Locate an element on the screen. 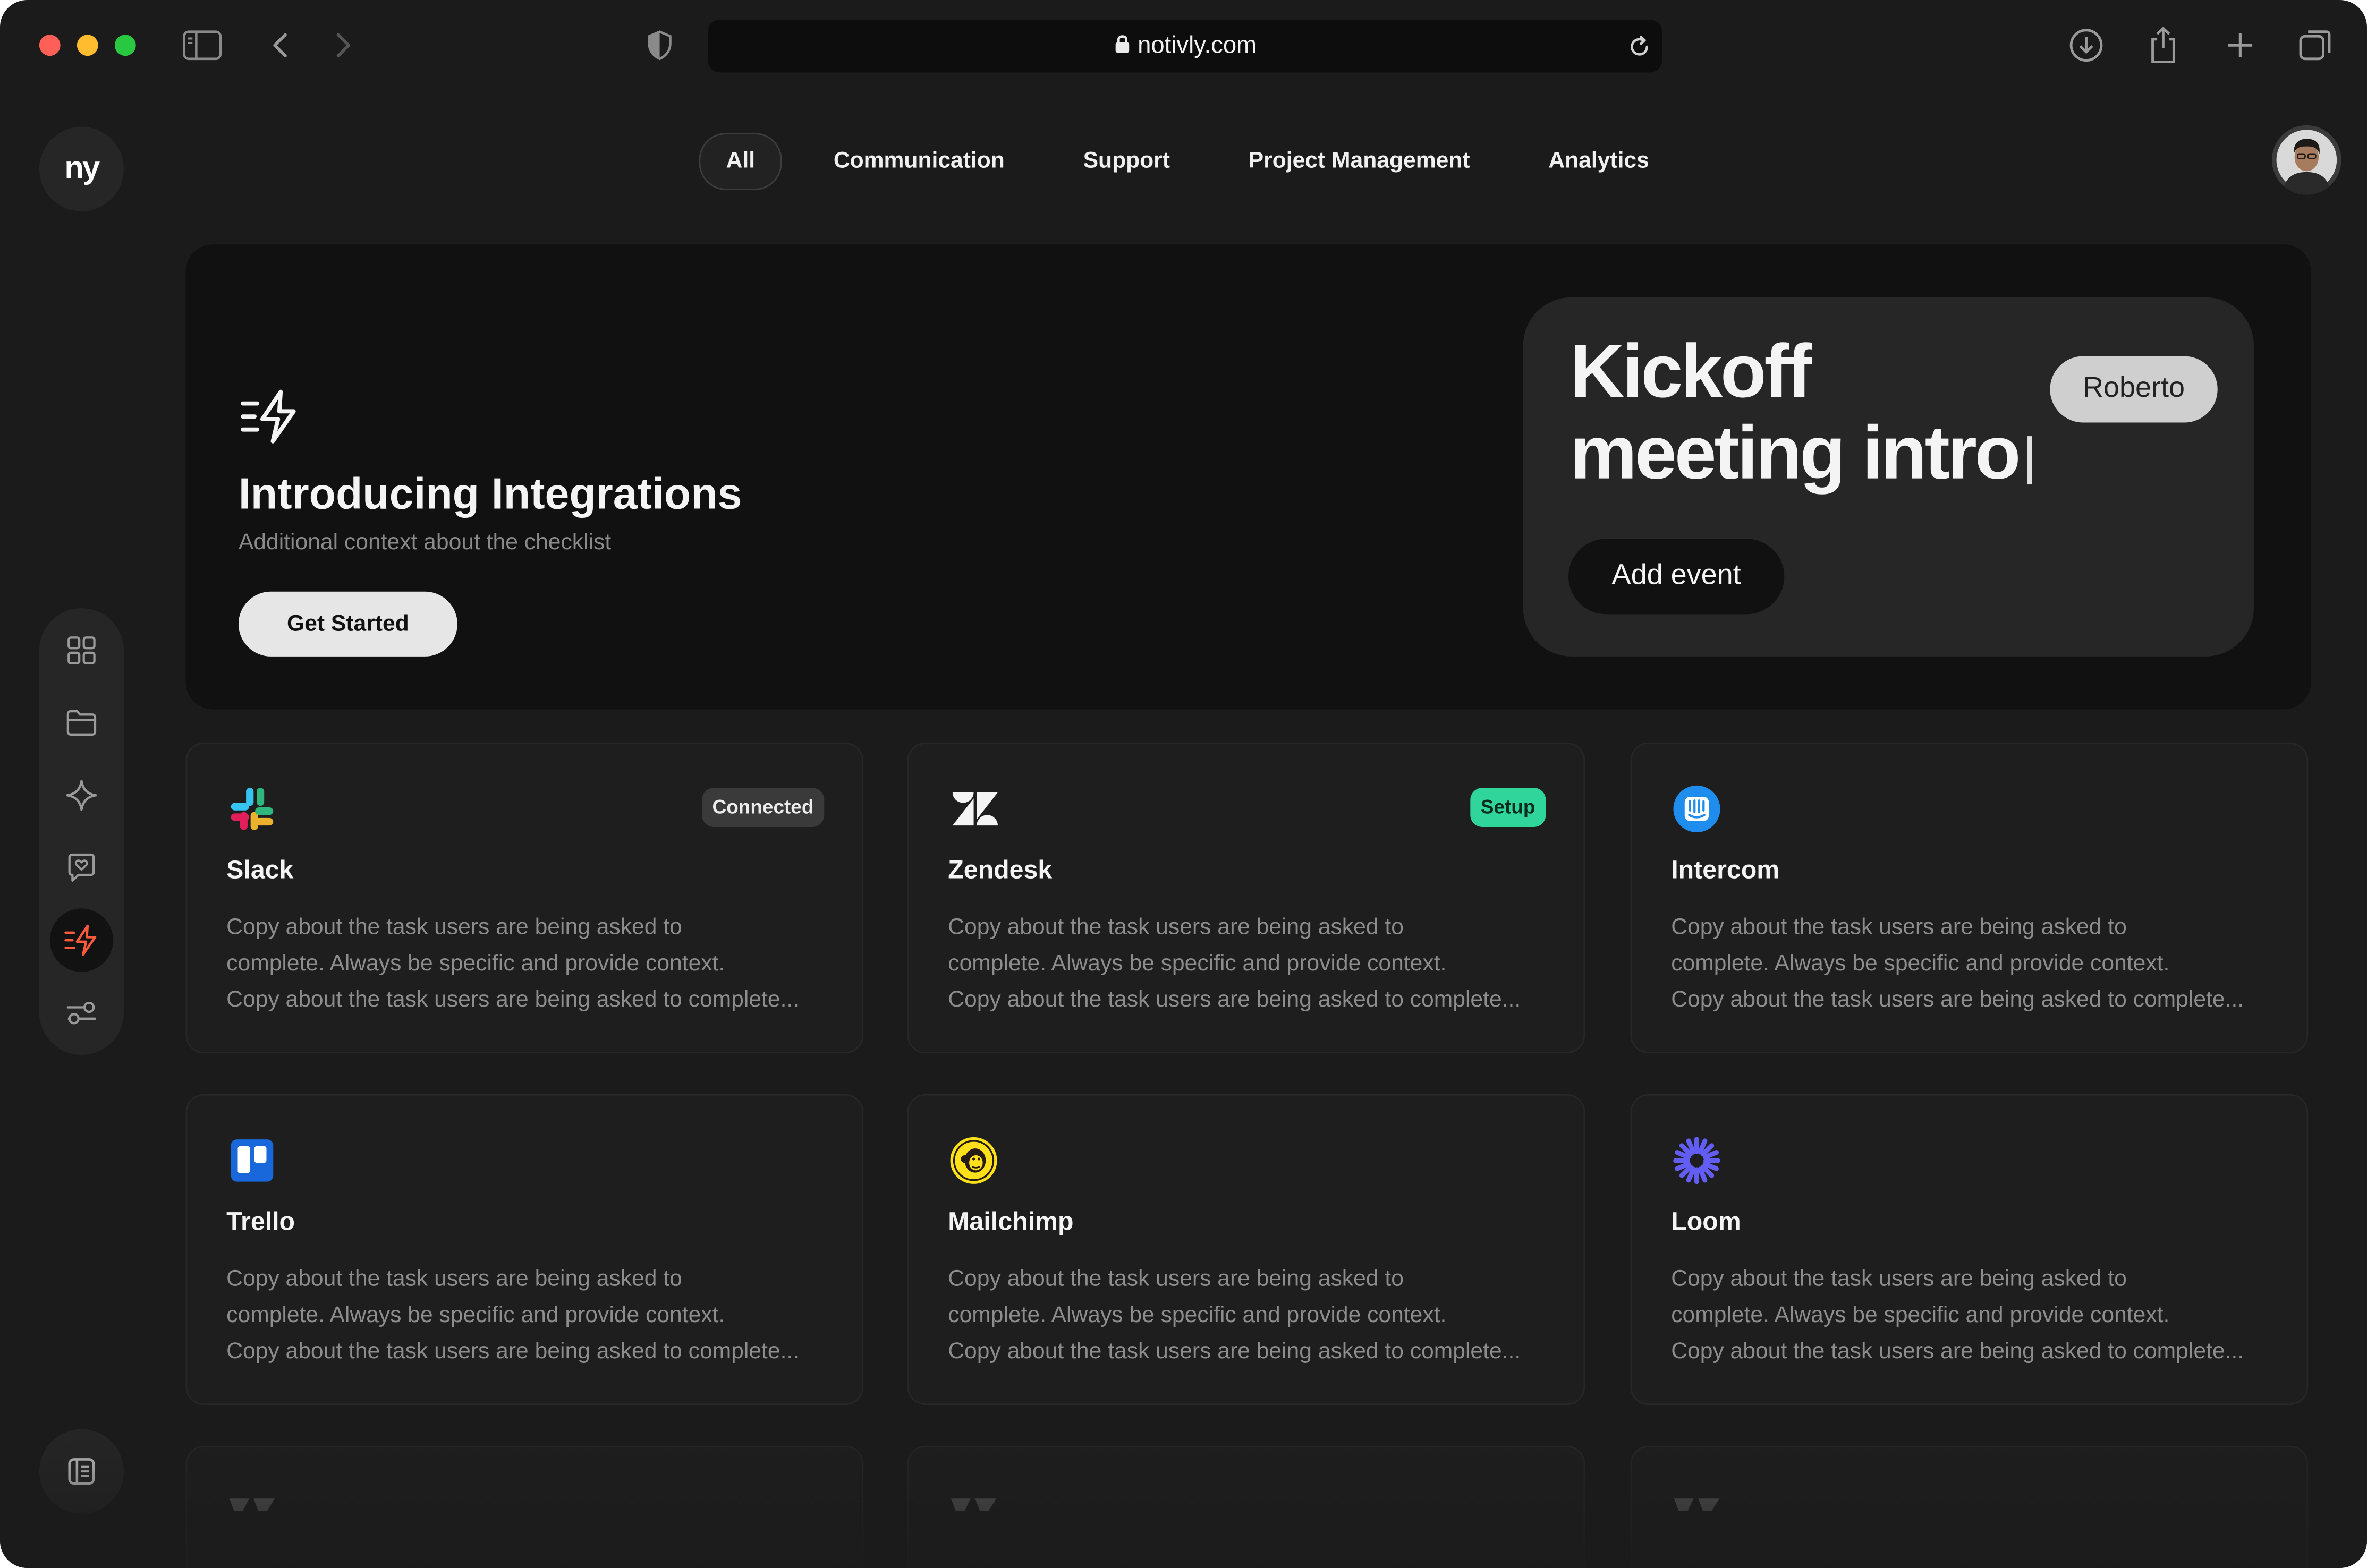  app-logo: ny is located at coordinates (81, 169).